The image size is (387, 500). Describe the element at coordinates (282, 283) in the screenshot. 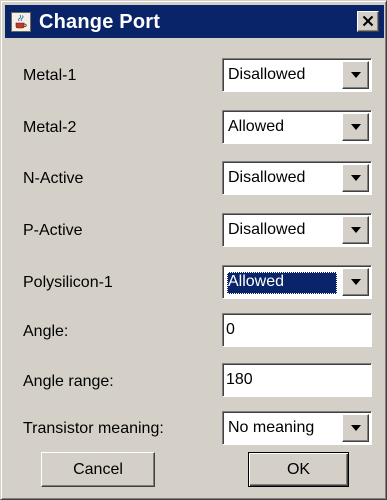

I see `polysilicon-1-value: Allowed` at that location.